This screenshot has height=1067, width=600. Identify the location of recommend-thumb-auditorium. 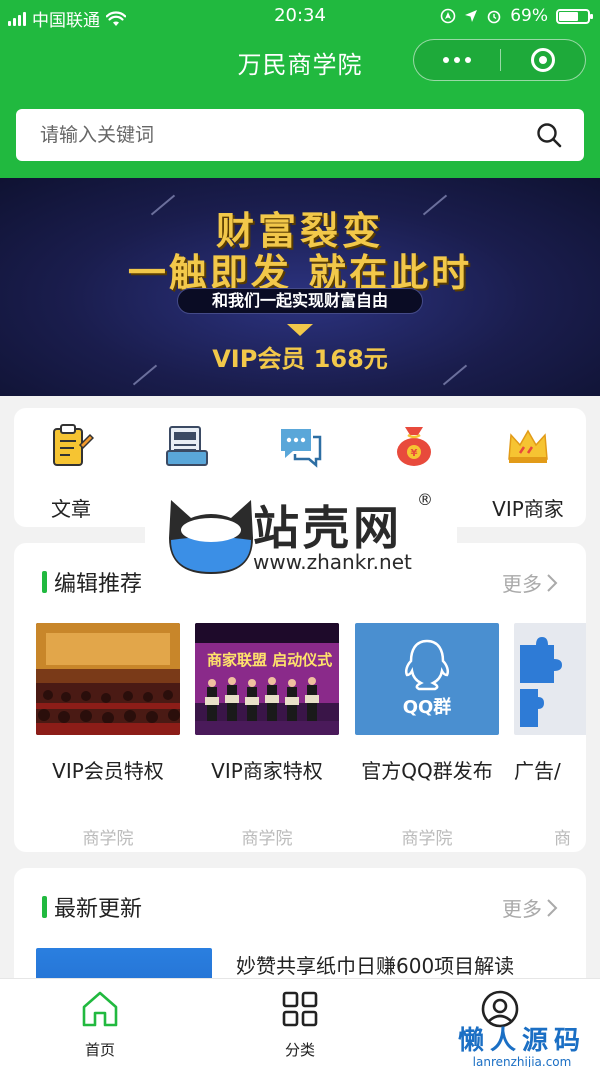
(108, 679).